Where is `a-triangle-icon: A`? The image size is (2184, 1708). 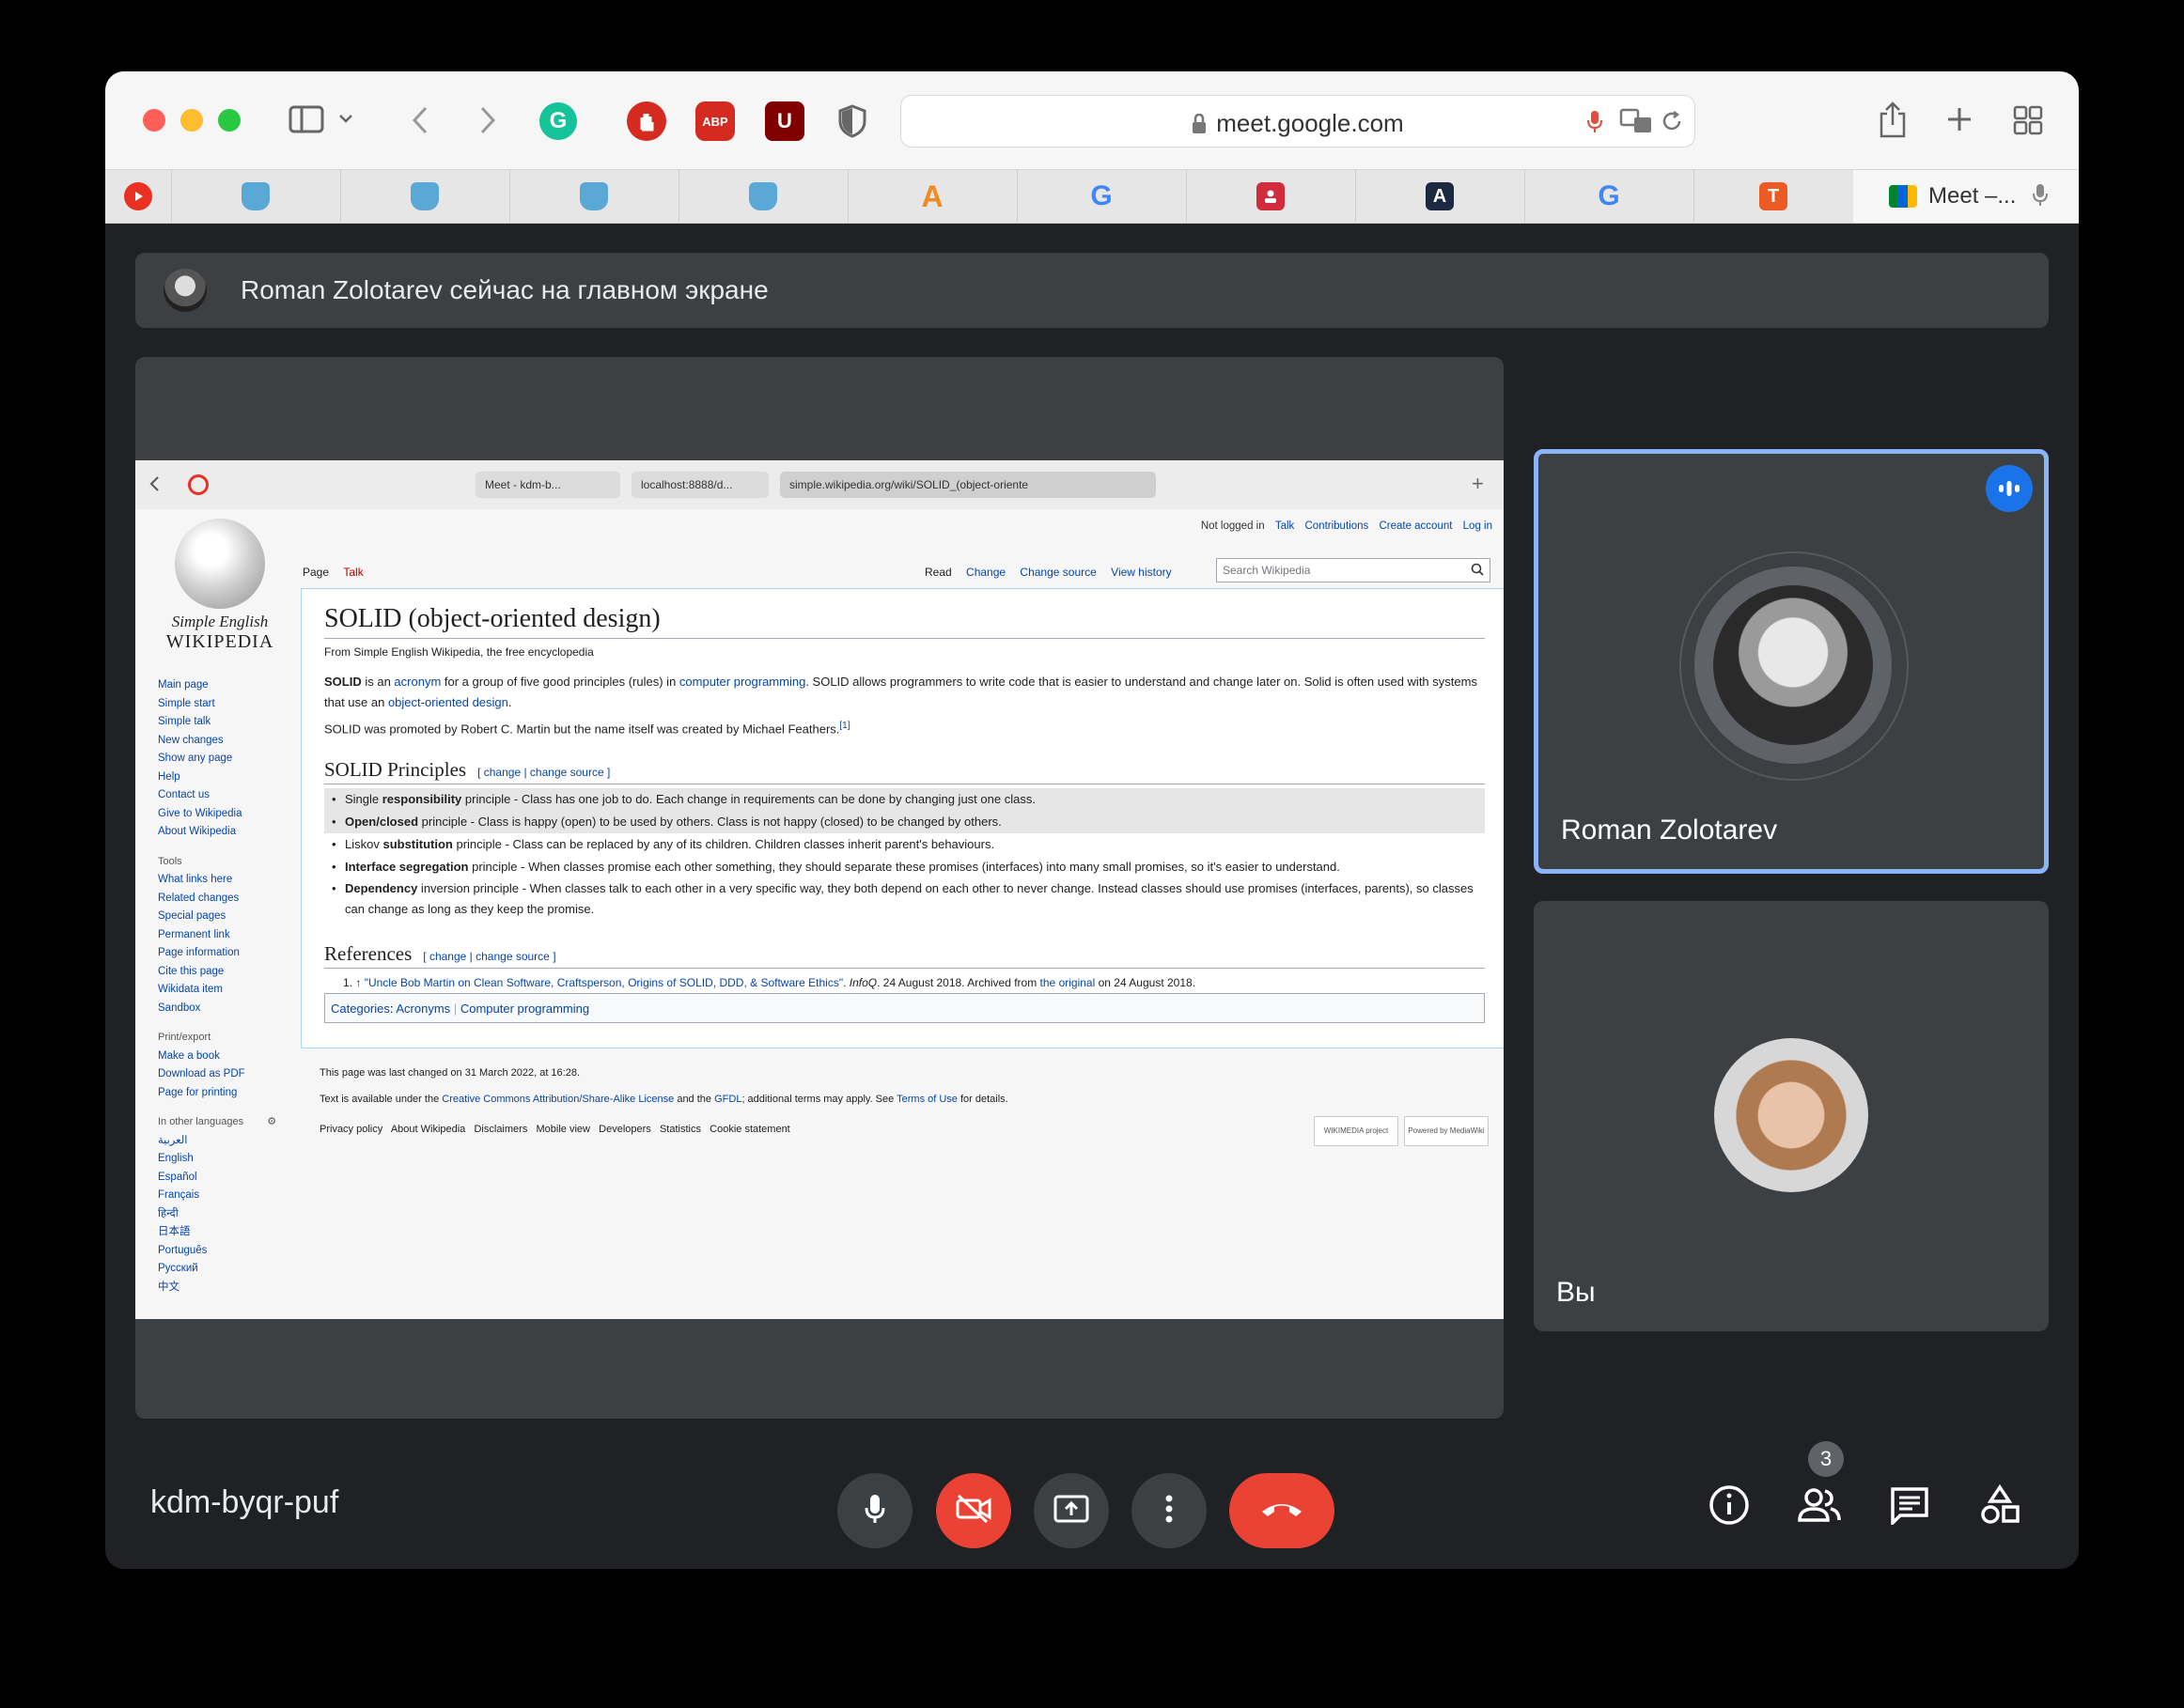
a-triangle-icon: A is located at coordinates (1440, 196).